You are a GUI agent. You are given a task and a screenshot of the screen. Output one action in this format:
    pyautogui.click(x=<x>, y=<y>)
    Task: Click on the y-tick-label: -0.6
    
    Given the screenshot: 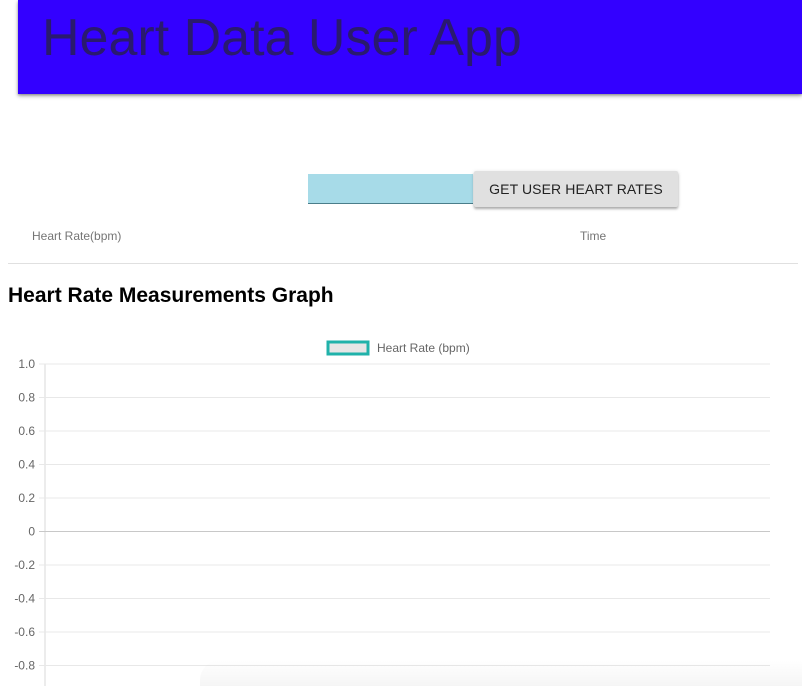 What is the action you would take?
    pyautogui.click(x=24, y=632)
    